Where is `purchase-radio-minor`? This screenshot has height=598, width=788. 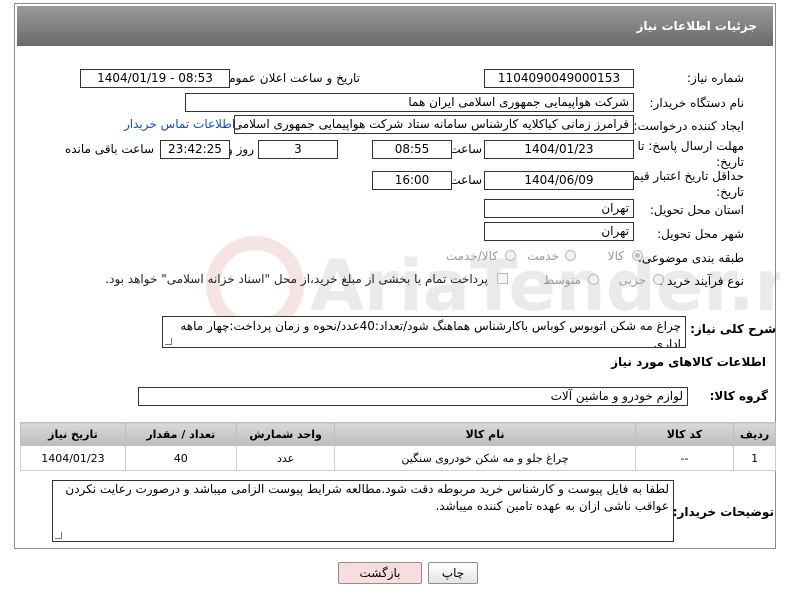 purchase-radio-minor is located at coordinates (658, 279).